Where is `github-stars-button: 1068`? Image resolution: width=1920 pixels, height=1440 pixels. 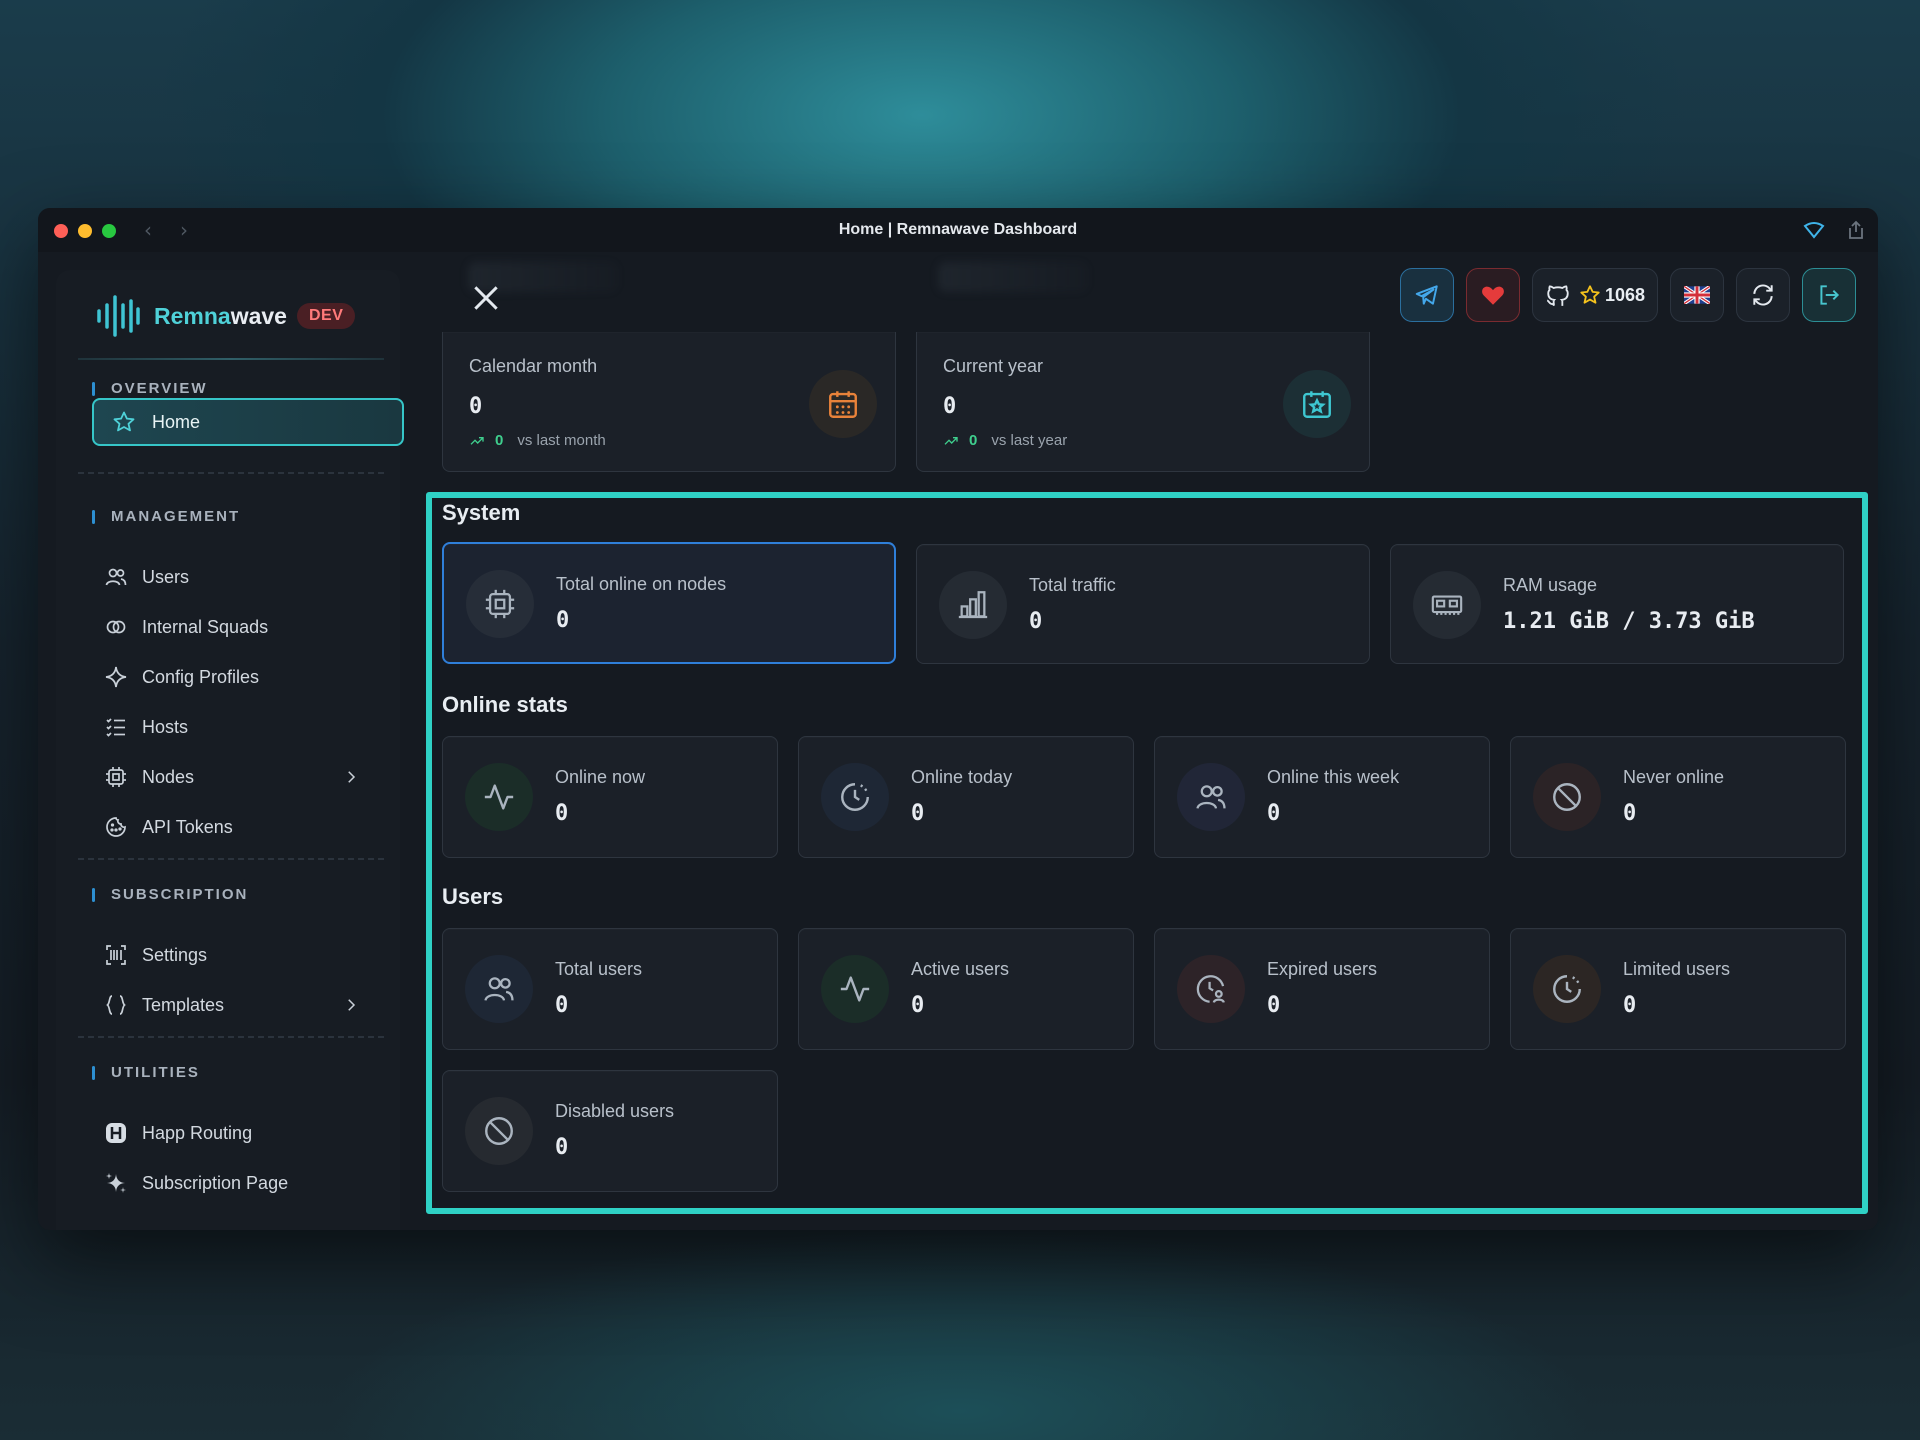
github-stars-button: 1068 is located at coordinates (1595, 295).